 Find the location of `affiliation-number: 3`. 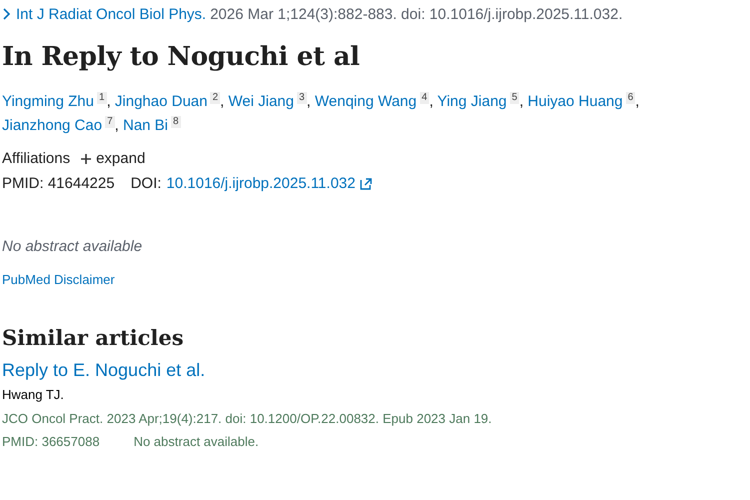

affiliation-number: 3 is located at coordinates (301, 98).